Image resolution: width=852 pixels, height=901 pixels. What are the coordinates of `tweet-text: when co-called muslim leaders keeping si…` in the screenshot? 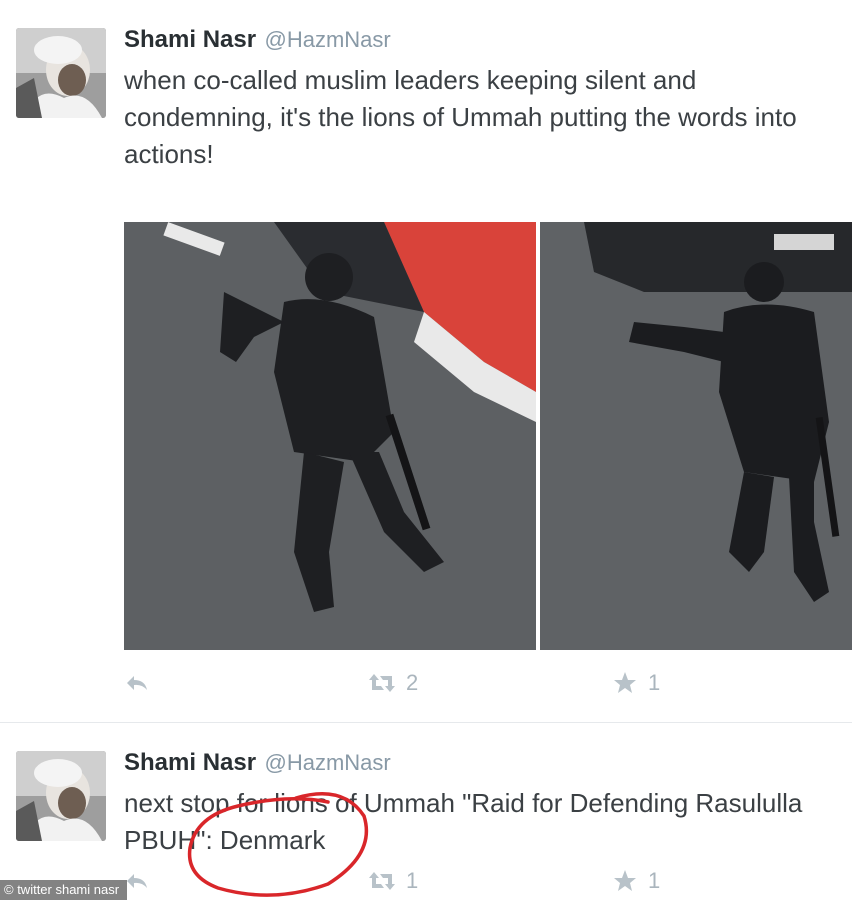 It's located at (460, 117).